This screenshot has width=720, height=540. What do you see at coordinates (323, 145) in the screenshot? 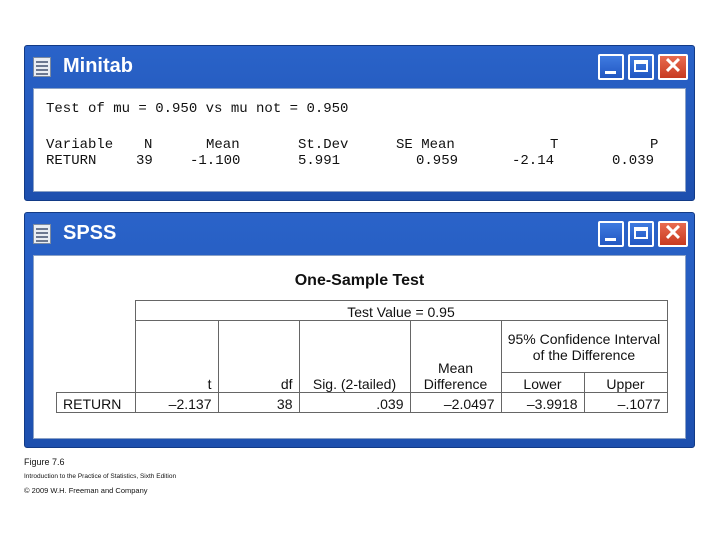
I see `header-stdev: St.Dev` at bounding box center [323, 145].